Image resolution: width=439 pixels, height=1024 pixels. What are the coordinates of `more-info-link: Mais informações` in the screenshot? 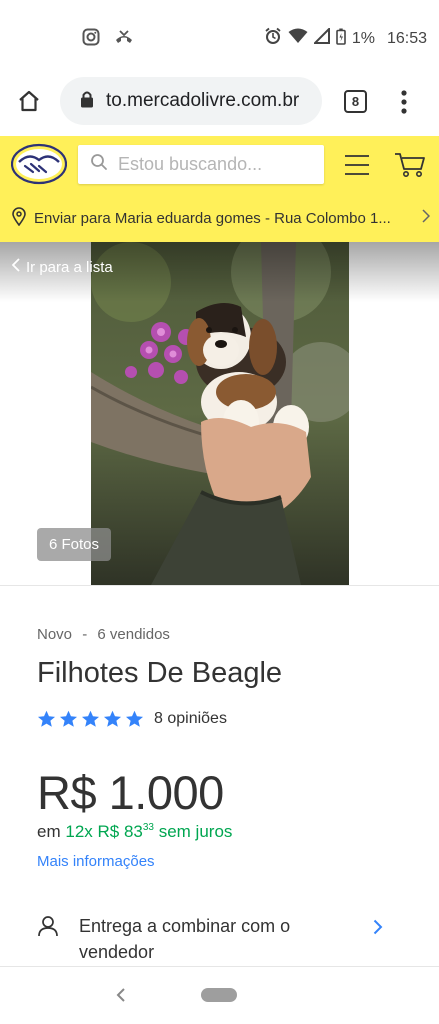 It's located at (96, 861).